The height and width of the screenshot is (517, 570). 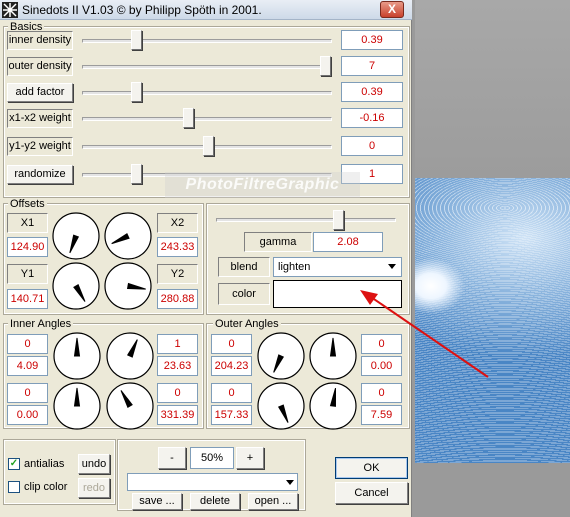 I want to click on x1-value: 124.90, so click(x=27, y=247).